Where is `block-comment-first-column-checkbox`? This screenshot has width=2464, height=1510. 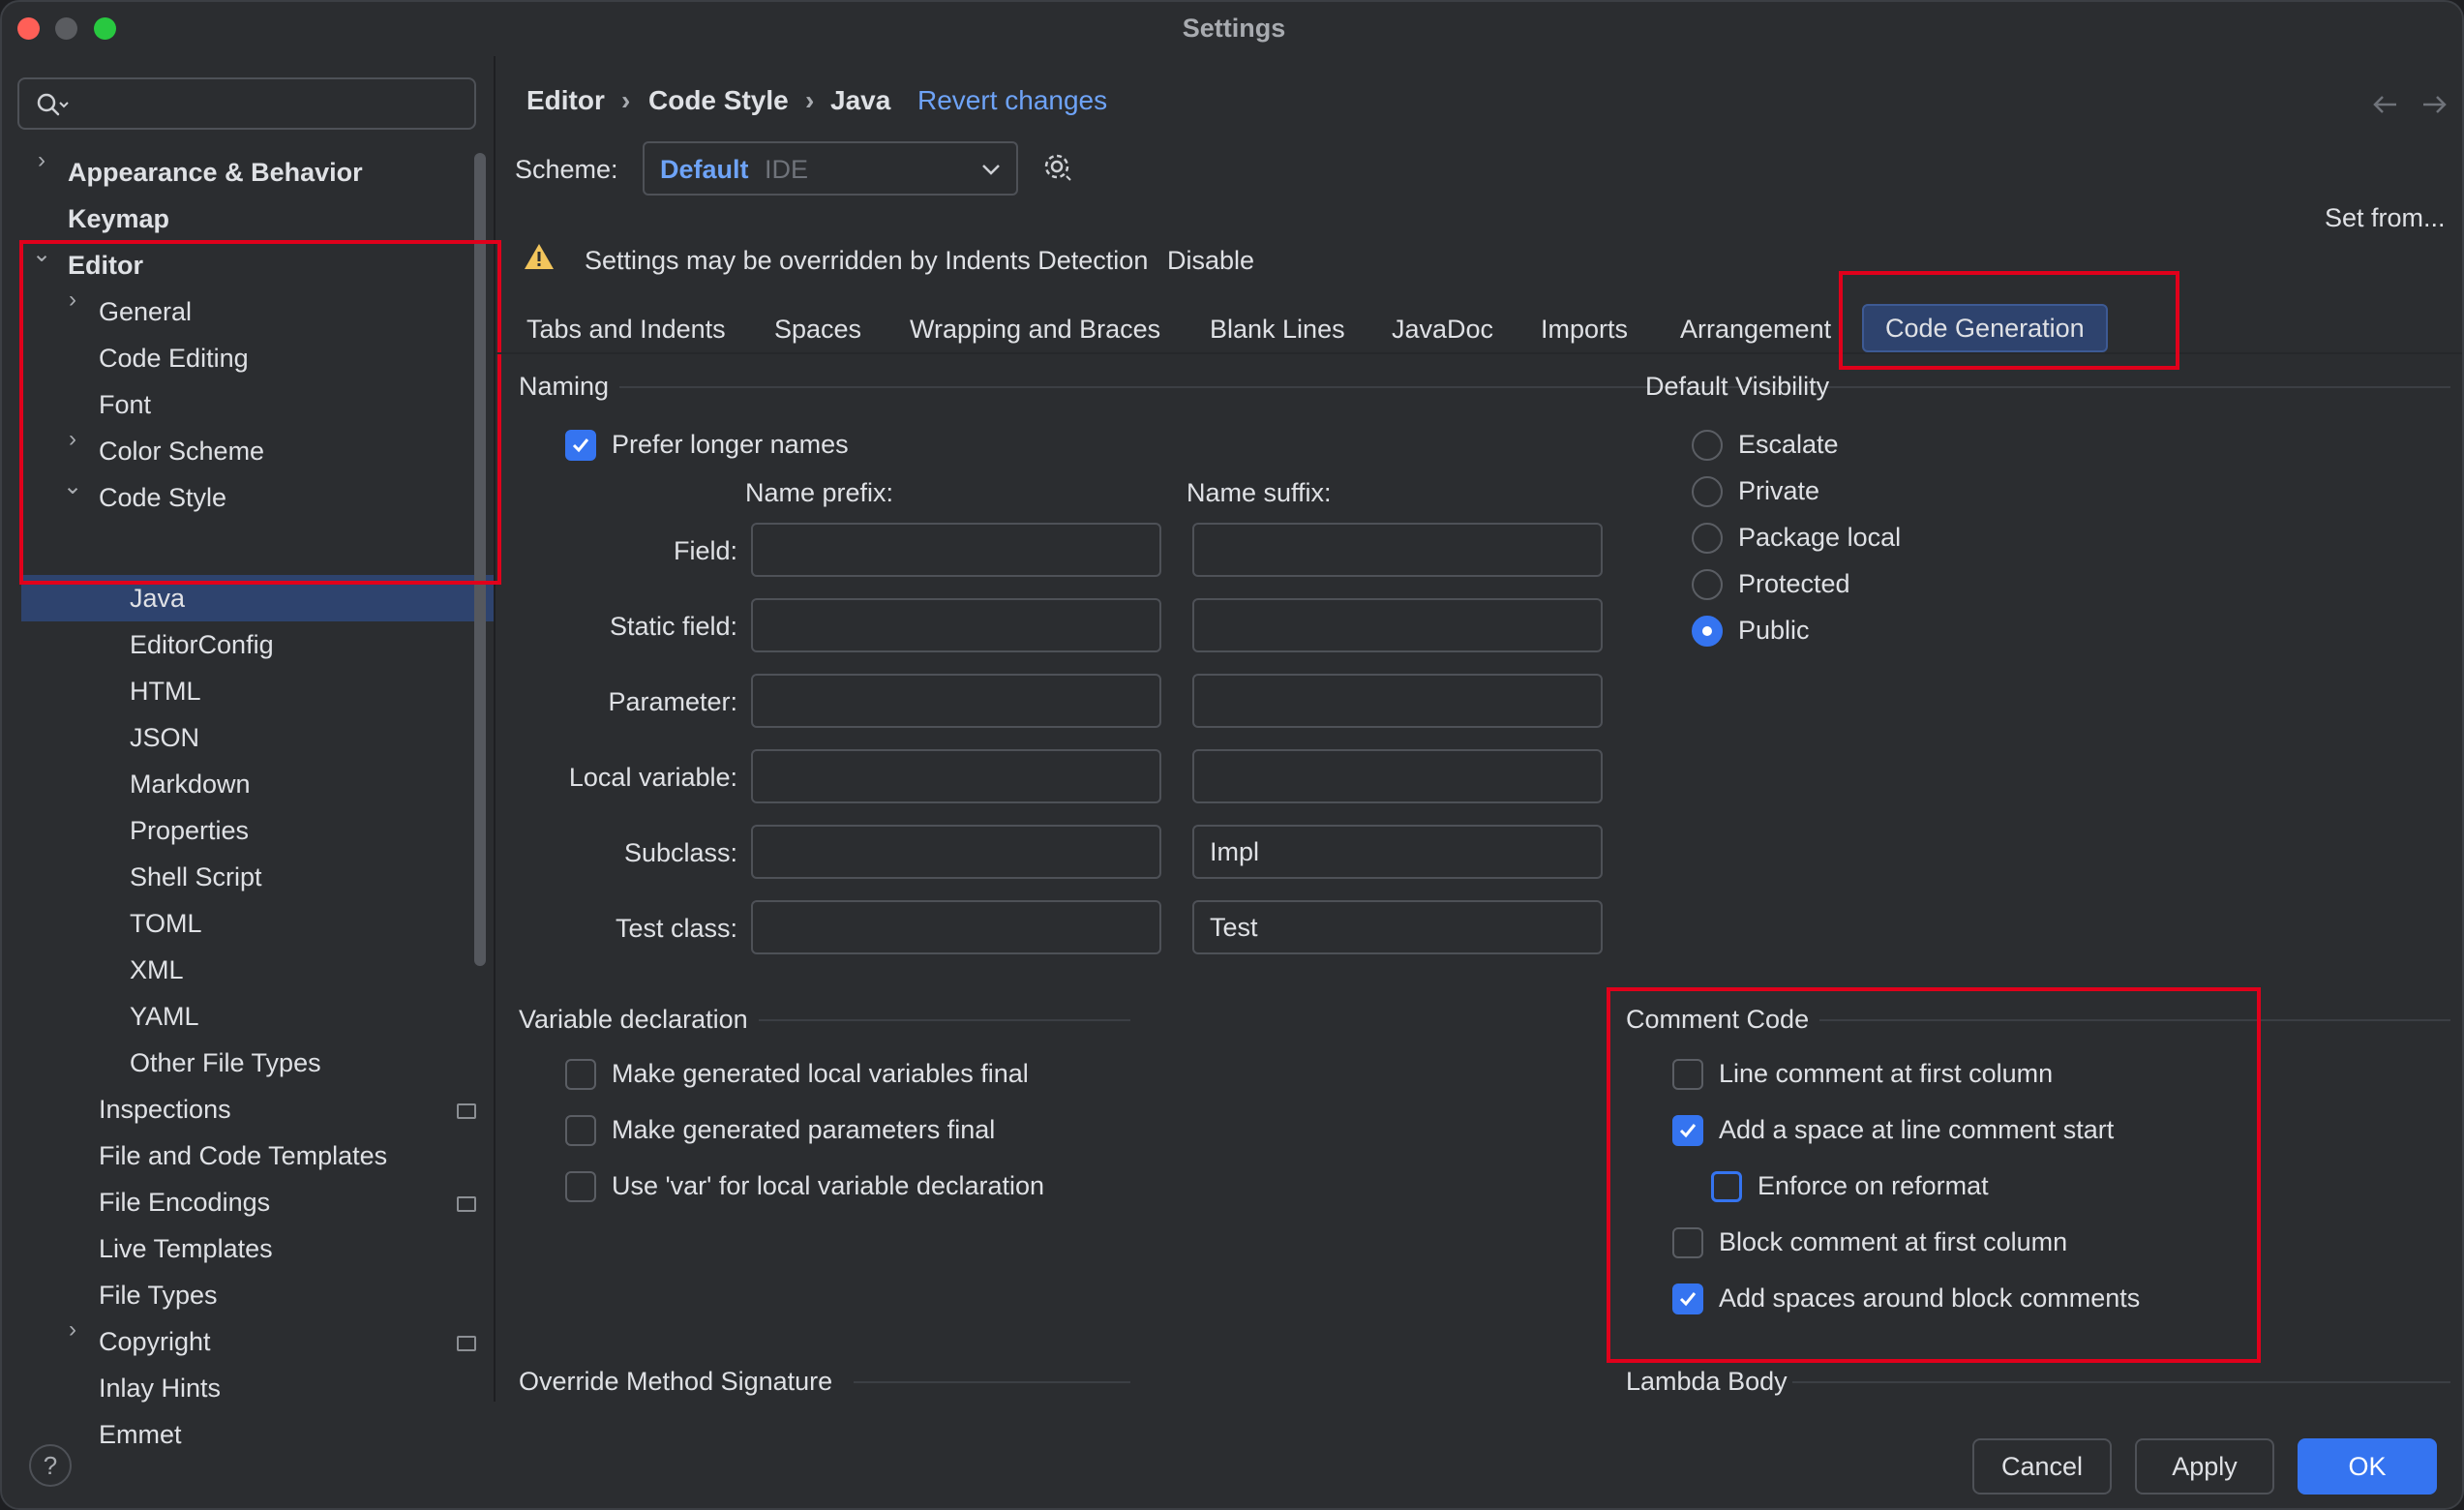 block-comment-first-column-checkbox is located at coordinates (1687, 1242).